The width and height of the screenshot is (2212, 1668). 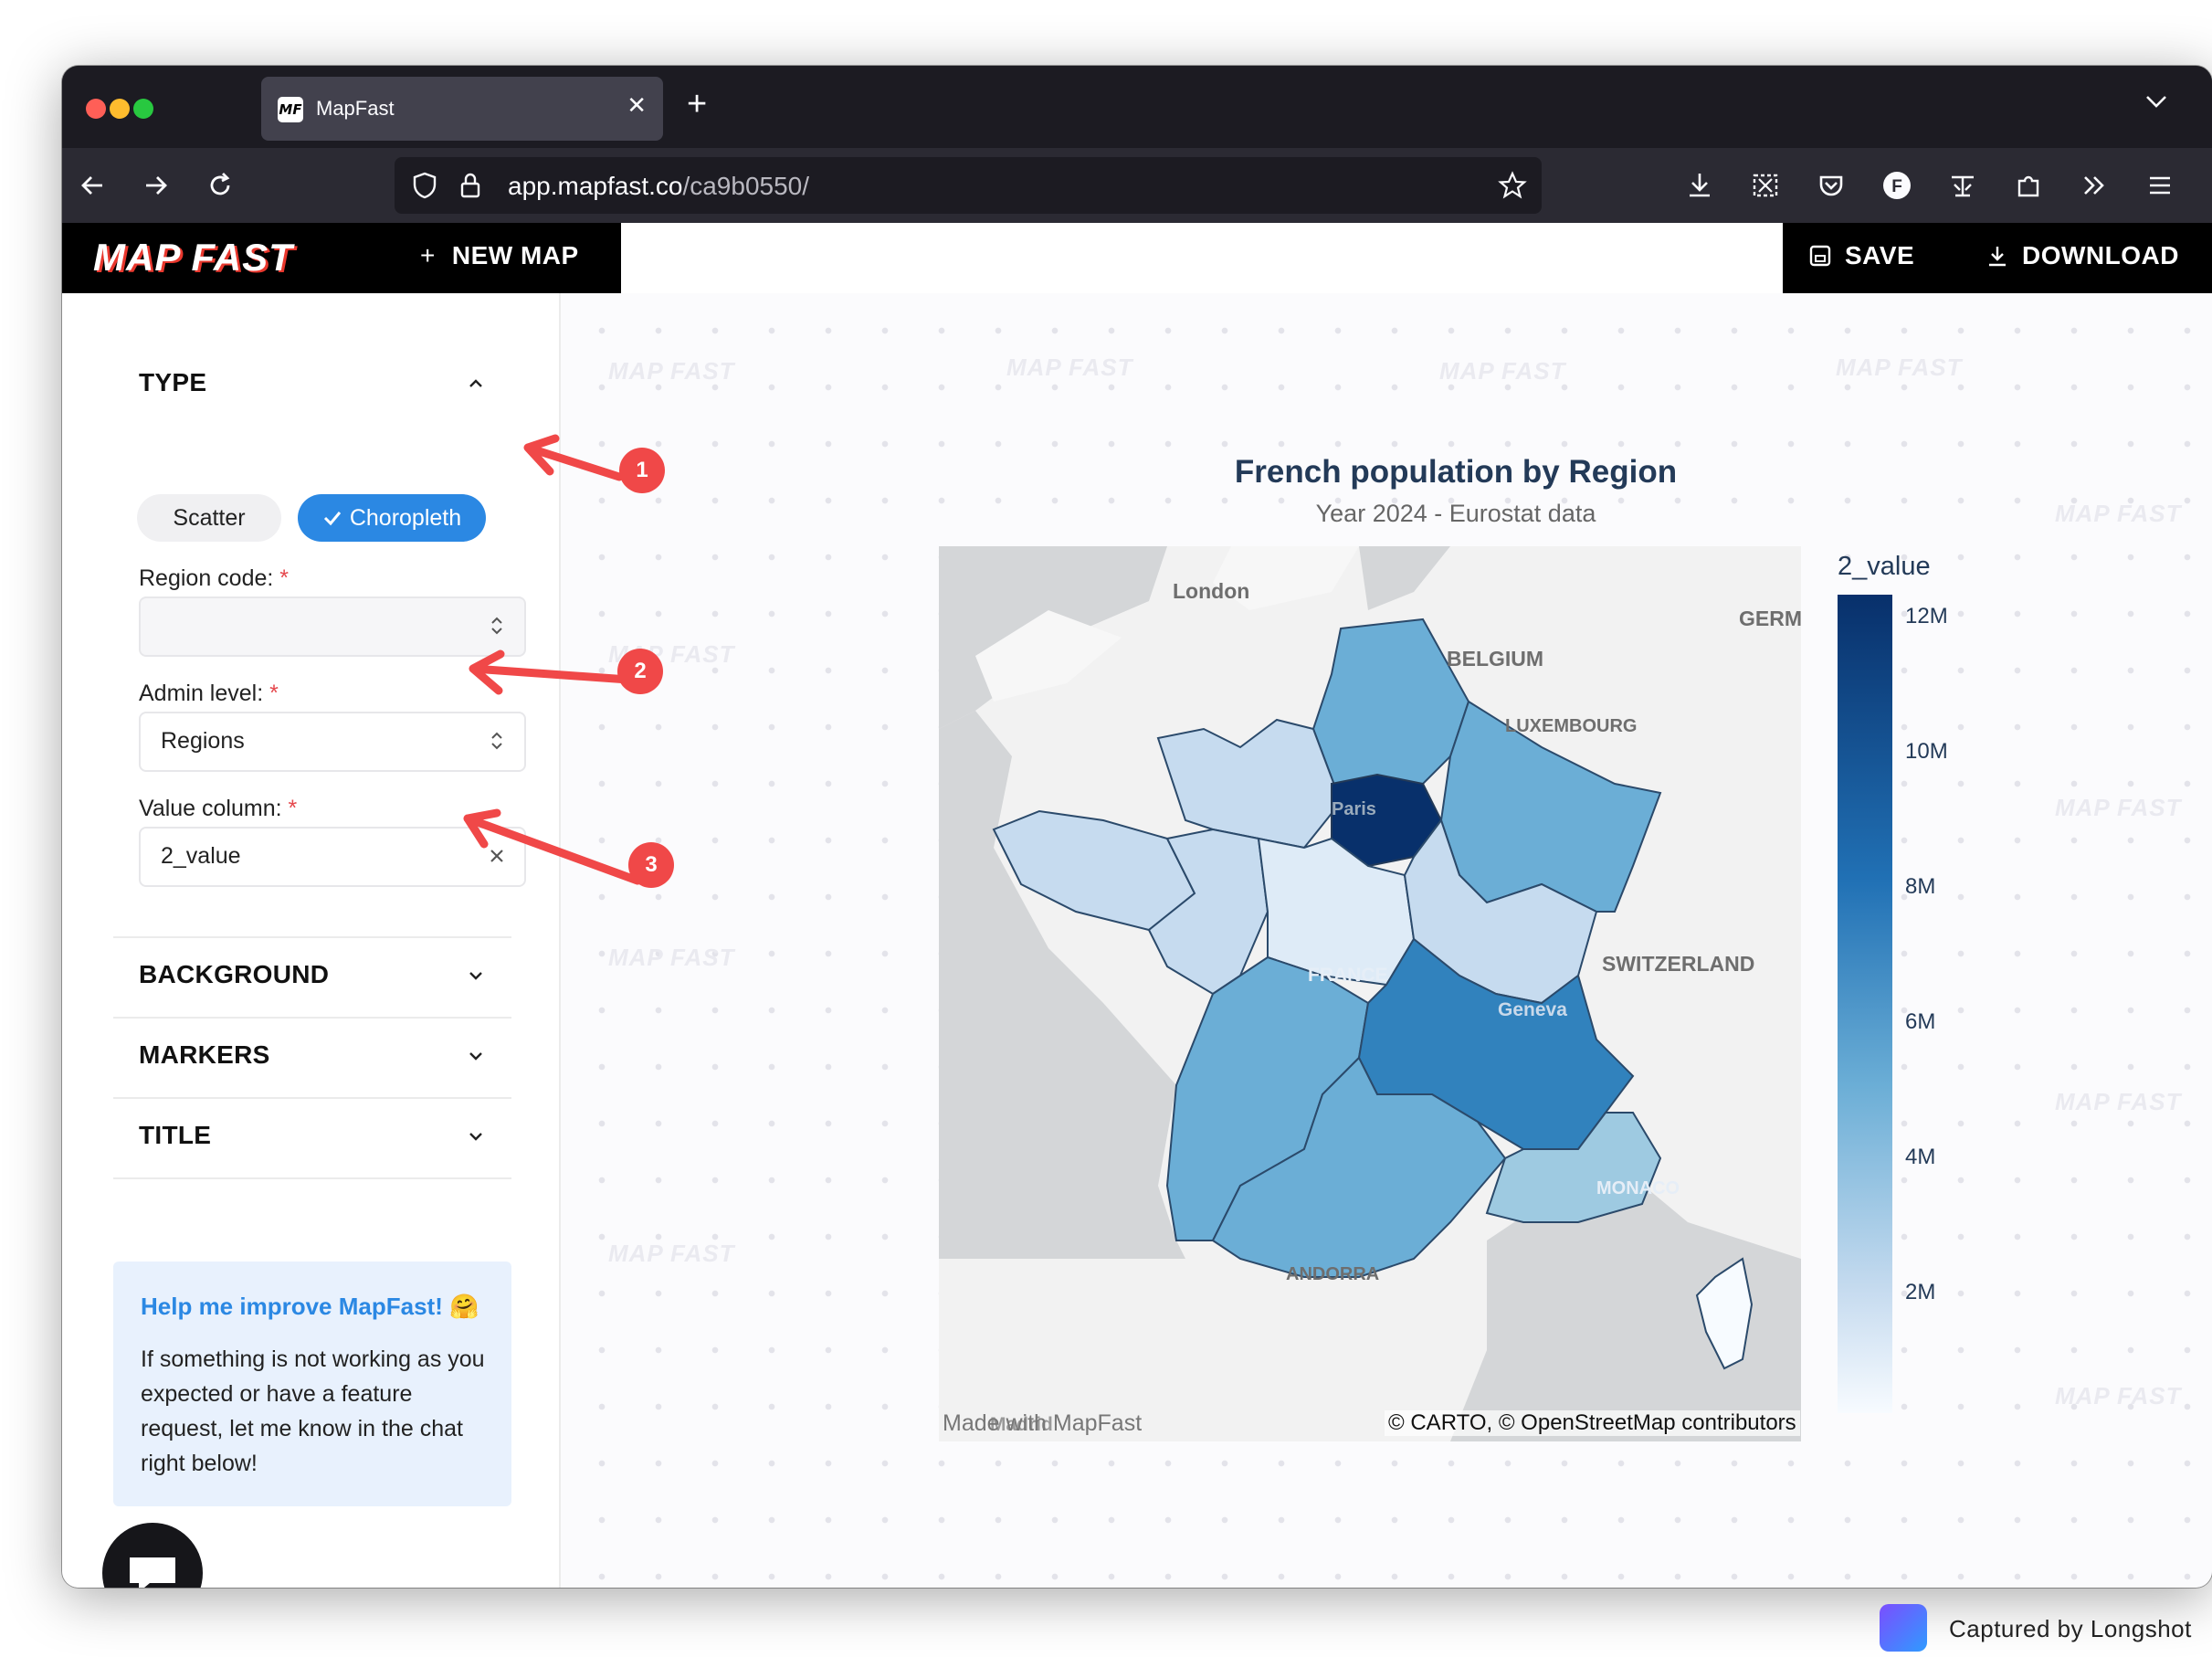 I want to click on translate-icon, so click(x=1963, y=185).